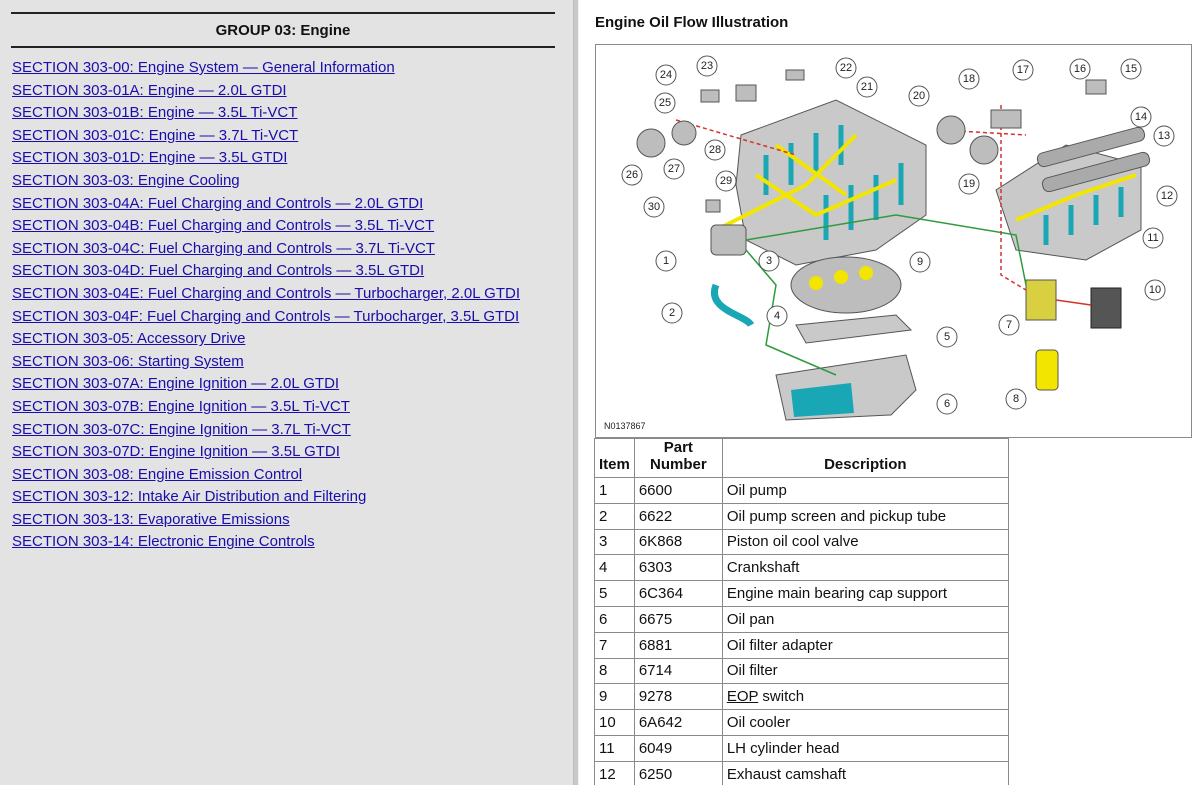 This screenshot has height=785, width=1200. I want to click on section-link: SECTION 303-13: Evaporative Emissions, so click(151, 519).